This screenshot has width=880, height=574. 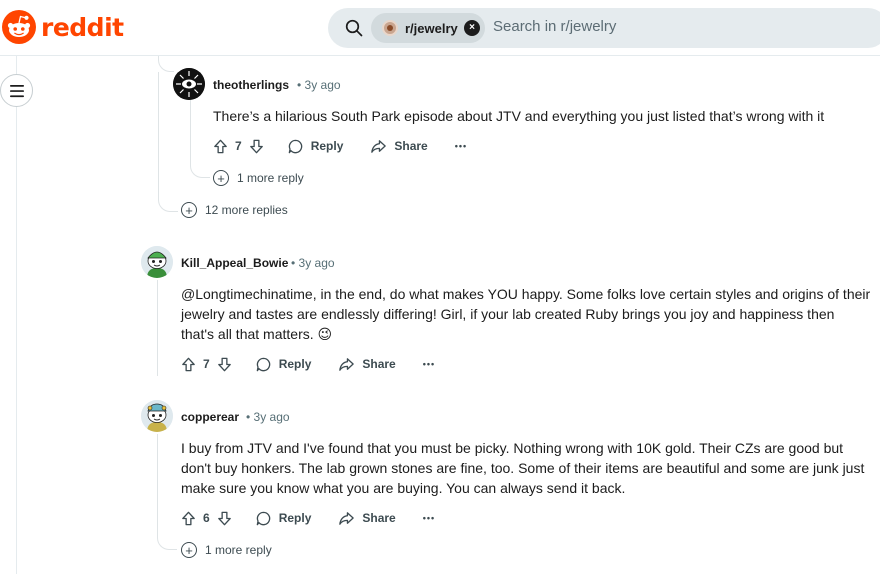 I want to click on vote-controls: 6, so click(x=206, y=518).